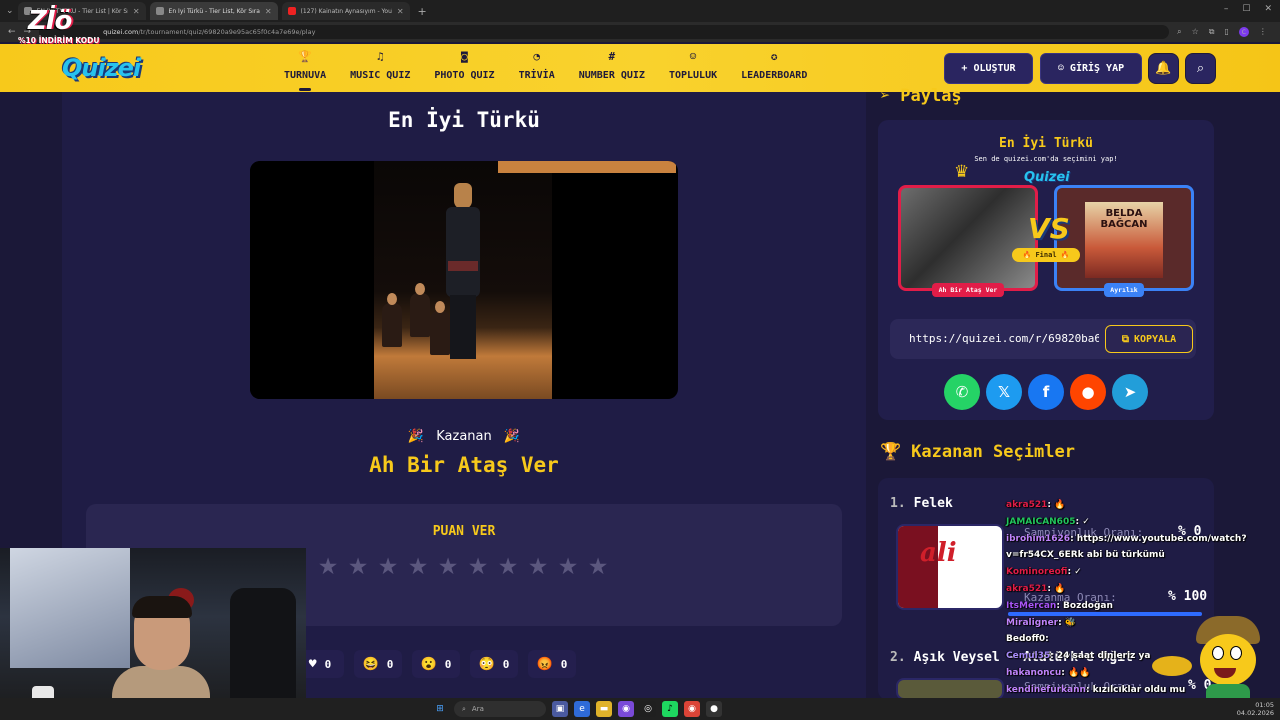 The width and height of the screenshot is (1280, 720). What do you see at coordinates (464, 531) in the screenshot?
I see `rate-title: PUAN VER` at bounding box center [464, 531].